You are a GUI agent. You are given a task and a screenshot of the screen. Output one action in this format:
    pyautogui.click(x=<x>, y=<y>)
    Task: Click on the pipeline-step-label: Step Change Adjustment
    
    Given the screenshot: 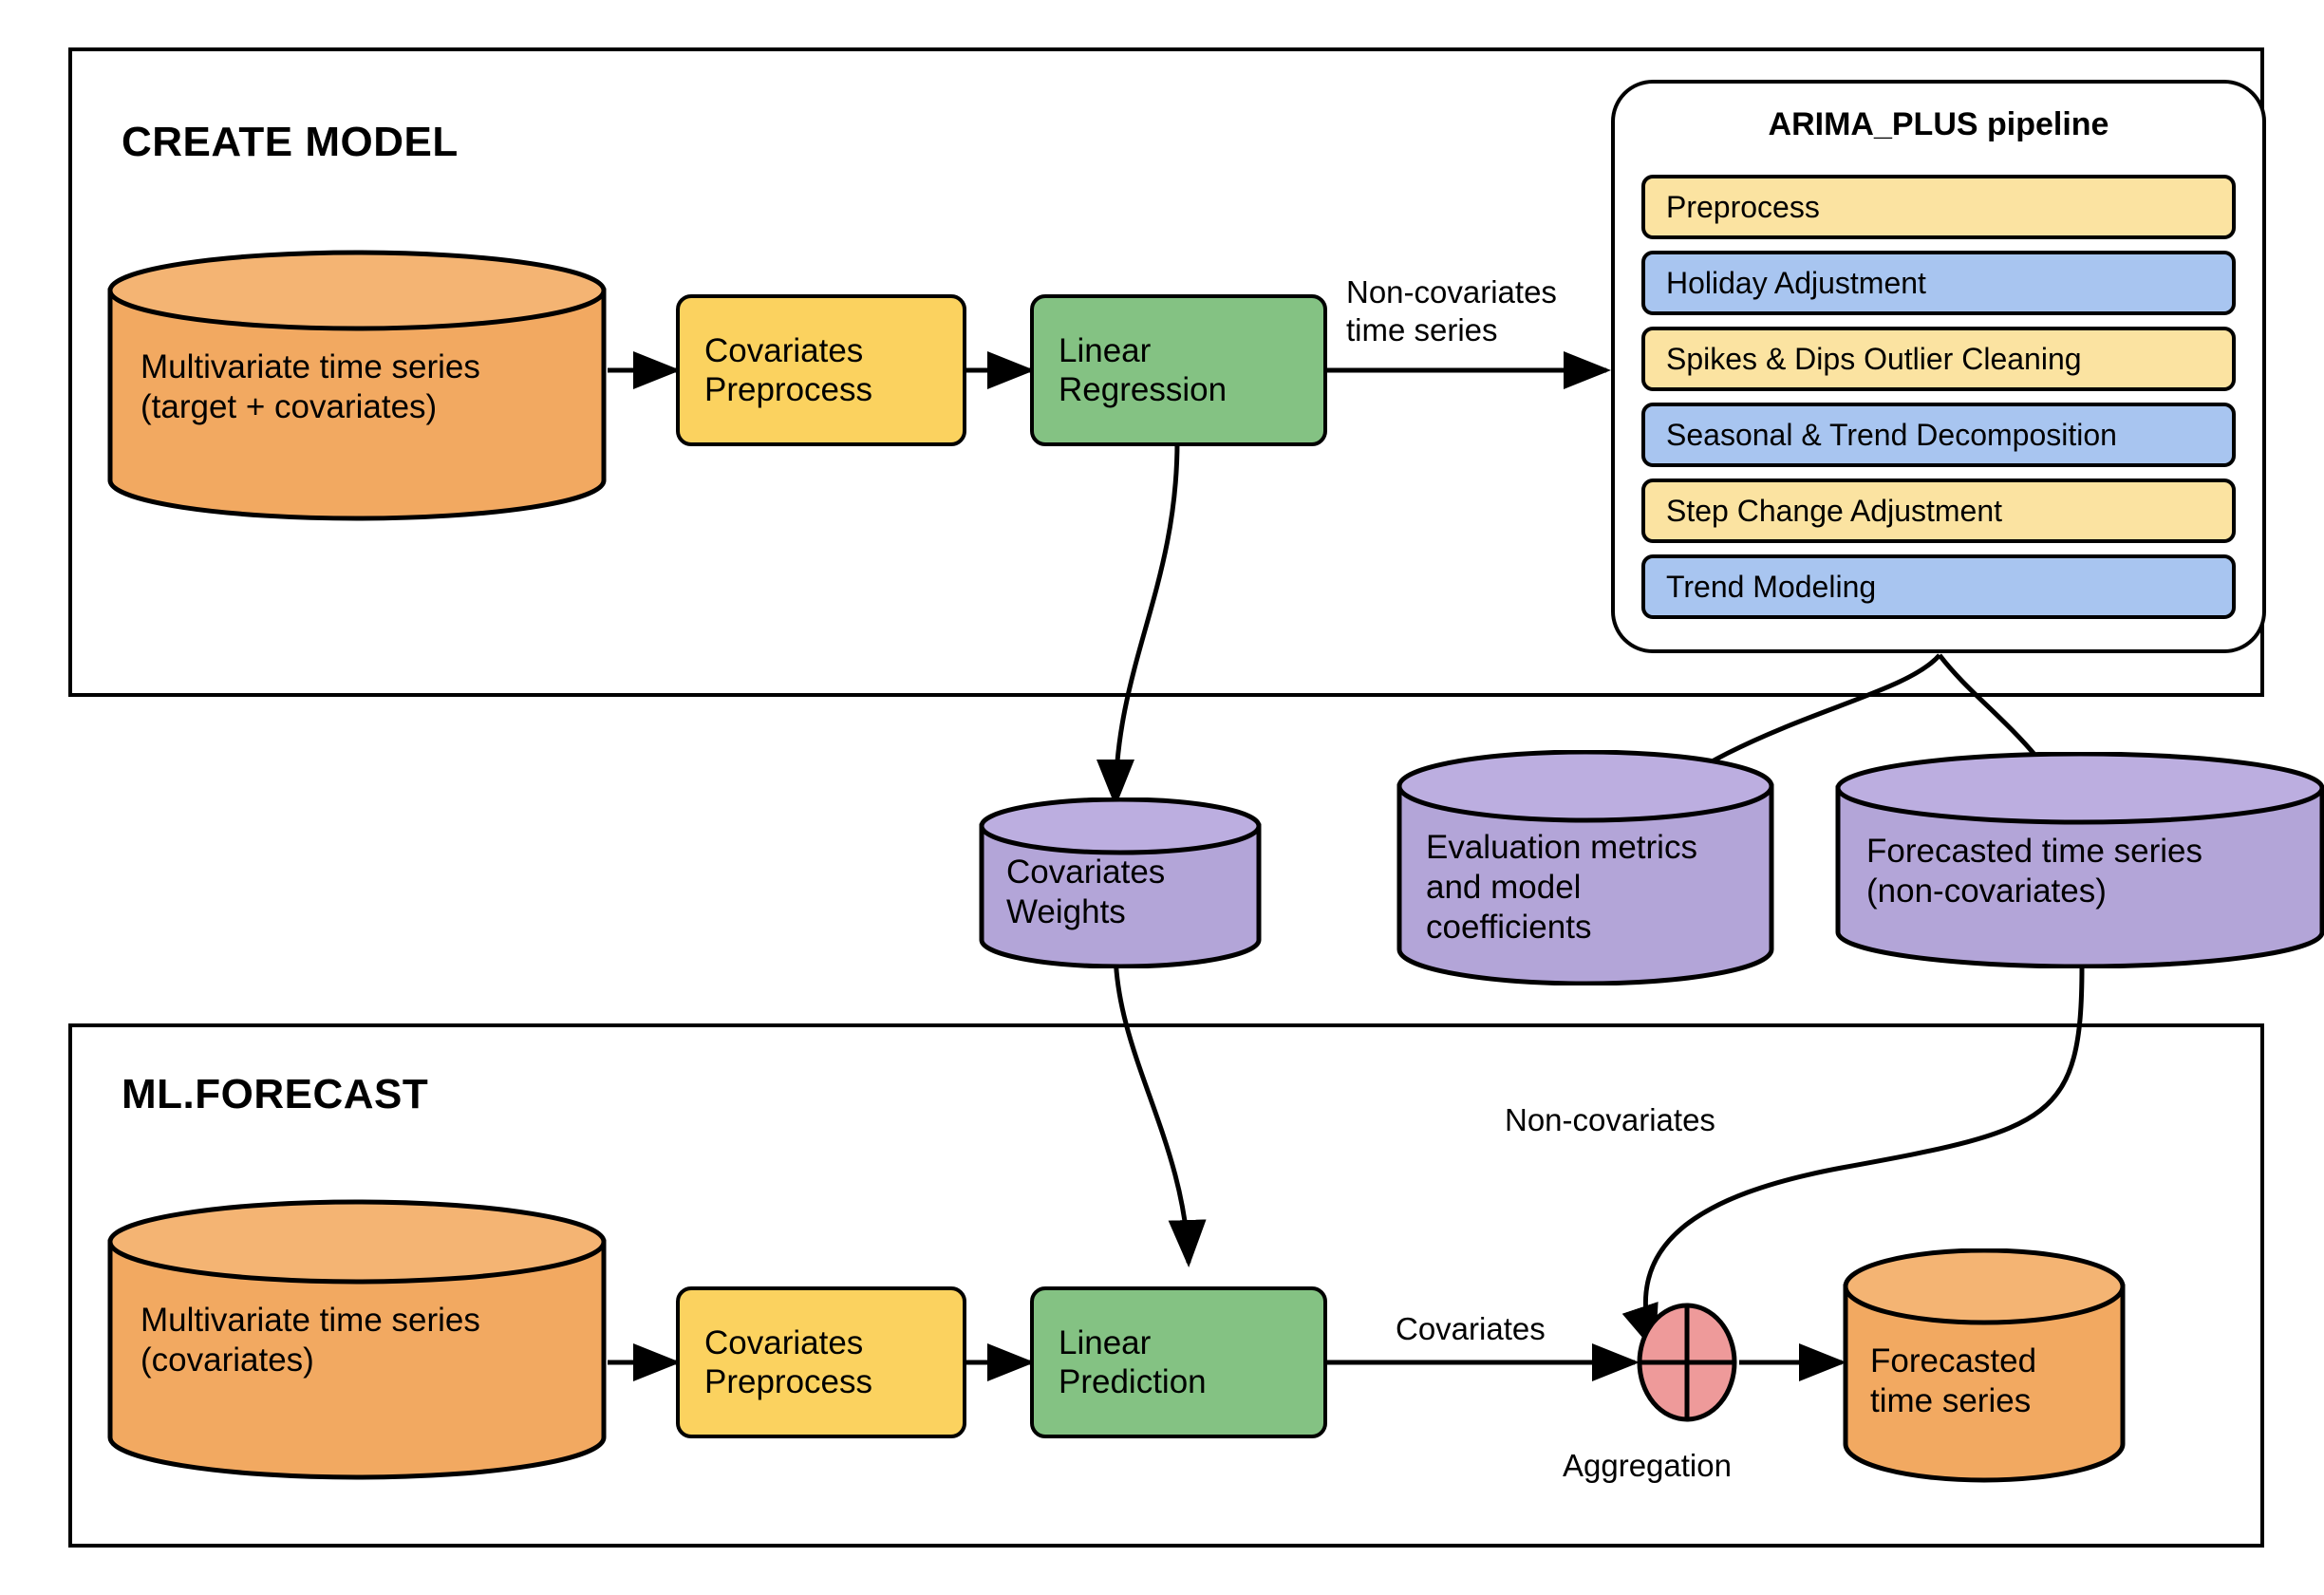 What is the action you would take?
    pyautogui.click(x=1834, y=510)
    